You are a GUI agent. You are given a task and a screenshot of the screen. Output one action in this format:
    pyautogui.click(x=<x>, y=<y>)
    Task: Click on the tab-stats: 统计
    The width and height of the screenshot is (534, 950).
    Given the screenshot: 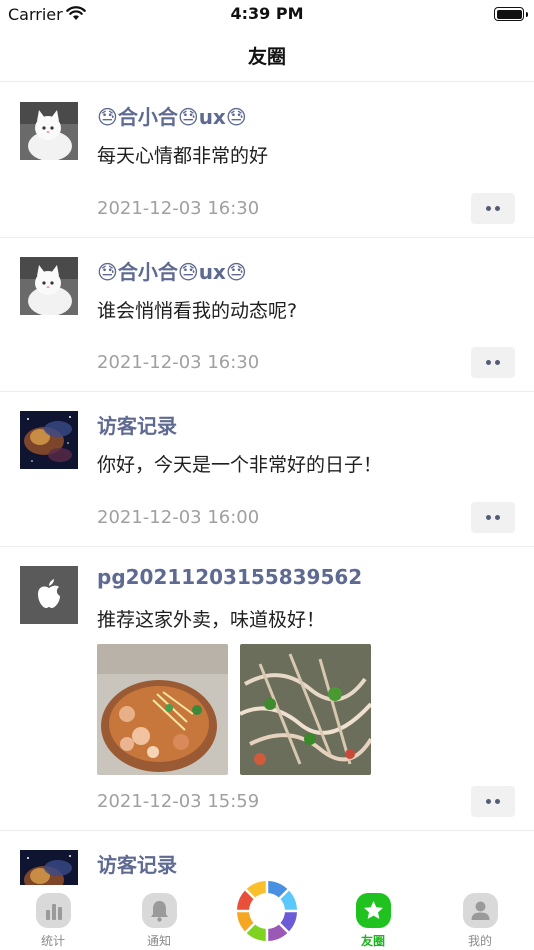 What is the action you would take?
    pyautogui.click(x=53, y=917)
    